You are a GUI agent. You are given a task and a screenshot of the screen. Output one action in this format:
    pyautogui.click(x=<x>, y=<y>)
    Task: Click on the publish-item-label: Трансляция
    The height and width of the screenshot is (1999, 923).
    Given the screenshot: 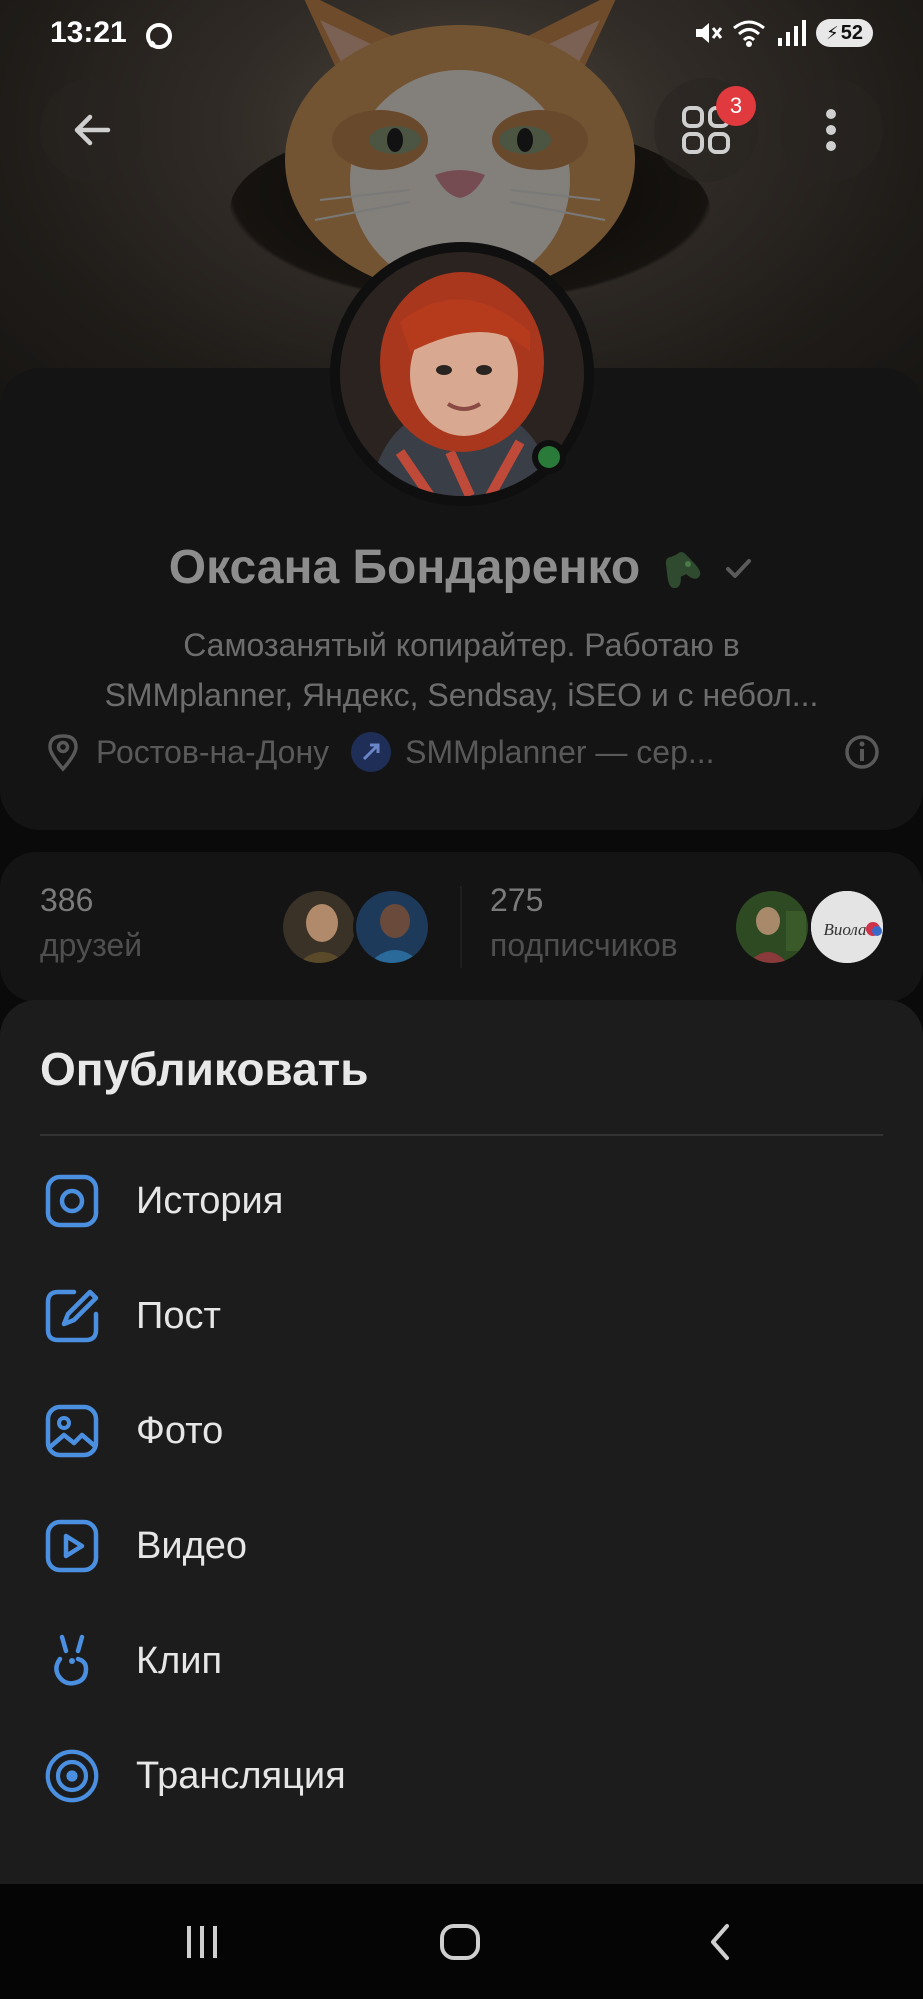 What is the action you would take?
    pyautogui.click(x=241, y=1775)
    